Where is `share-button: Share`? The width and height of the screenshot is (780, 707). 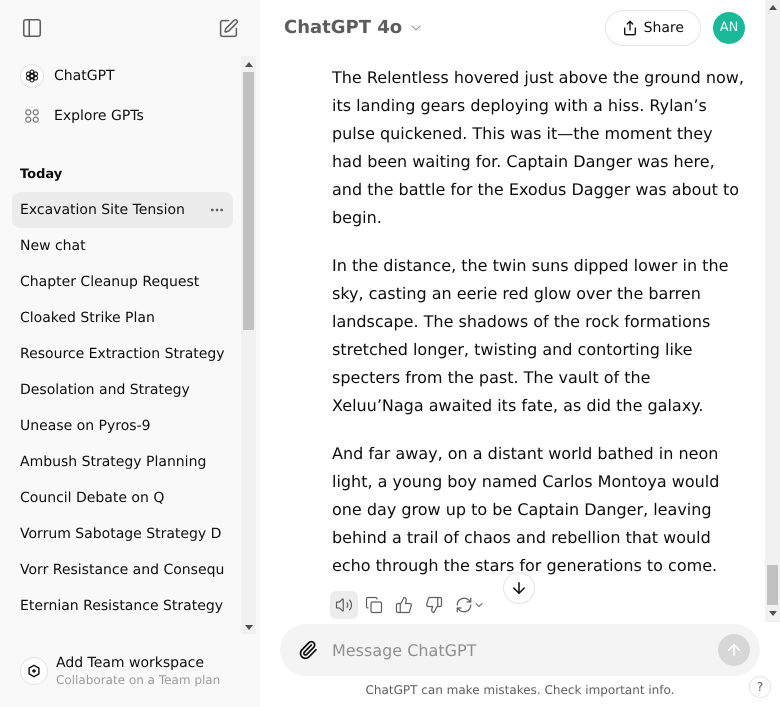
share-button: Share is located at coordinates (652, 28).